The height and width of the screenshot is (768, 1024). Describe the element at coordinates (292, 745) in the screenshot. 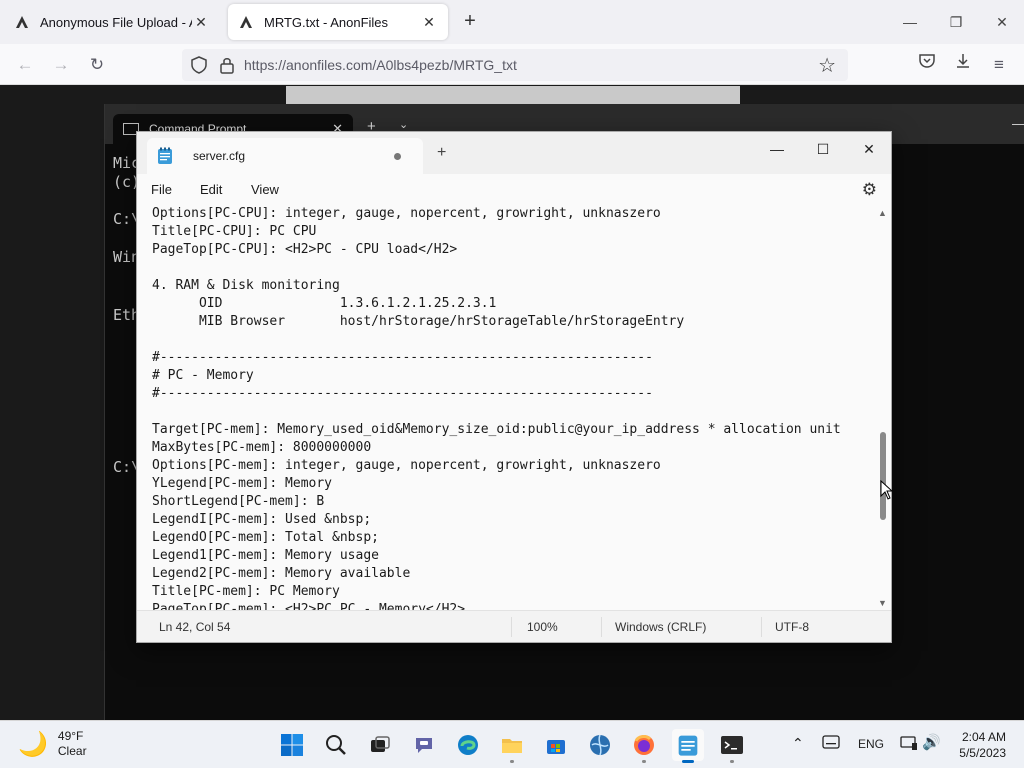

I see `start-icon` at that location.